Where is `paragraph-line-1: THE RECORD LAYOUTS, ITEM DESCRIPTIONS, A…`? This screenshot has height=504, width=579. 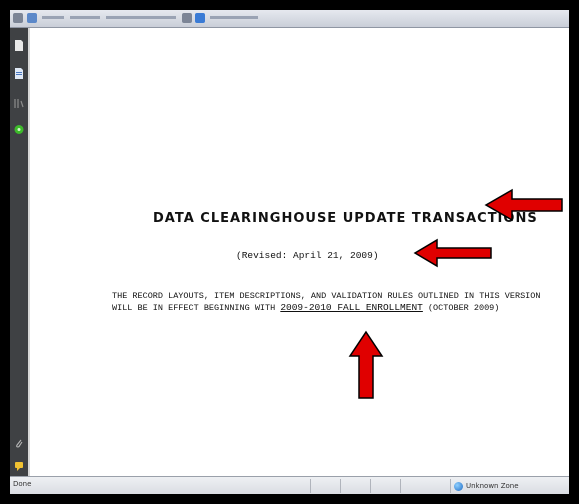 paragraph-line-1: THE RECORD LAYOUTS, ITEM DESCRIPTIONS, A… is located at coordinates (326, 296).